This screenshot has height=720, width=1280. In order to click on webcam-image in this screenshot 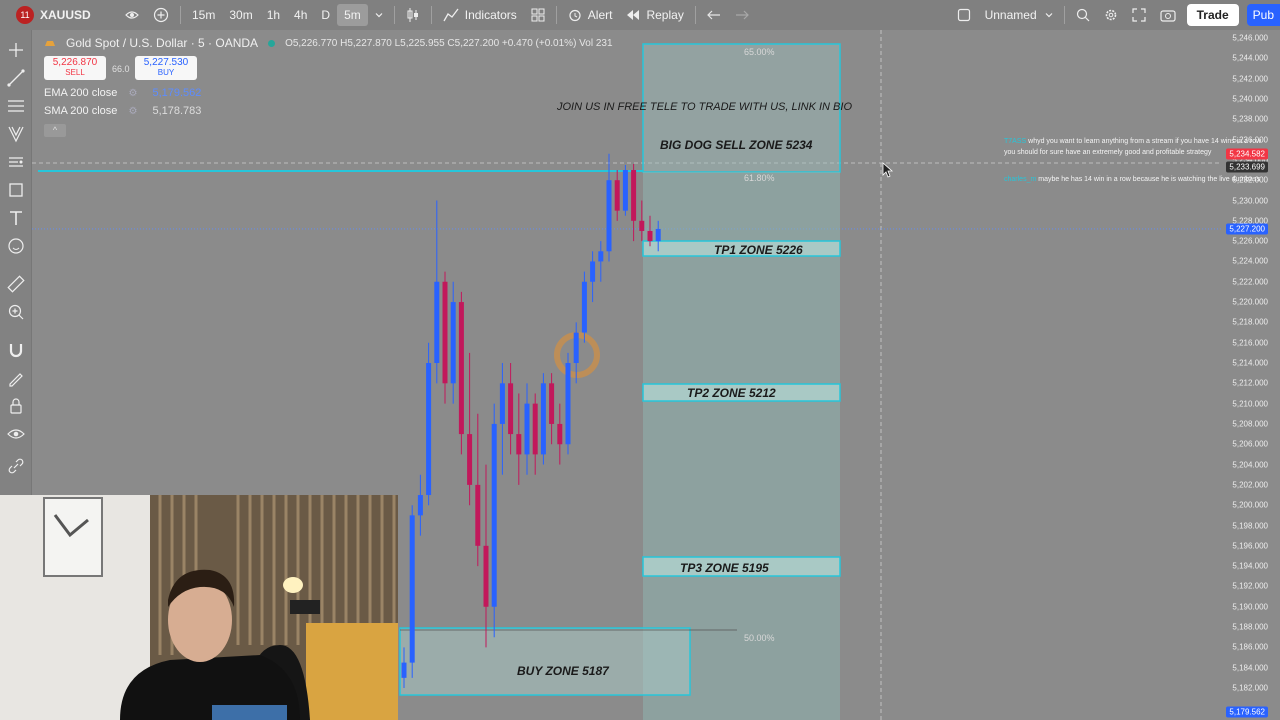, I will do `click(199, 607)`.